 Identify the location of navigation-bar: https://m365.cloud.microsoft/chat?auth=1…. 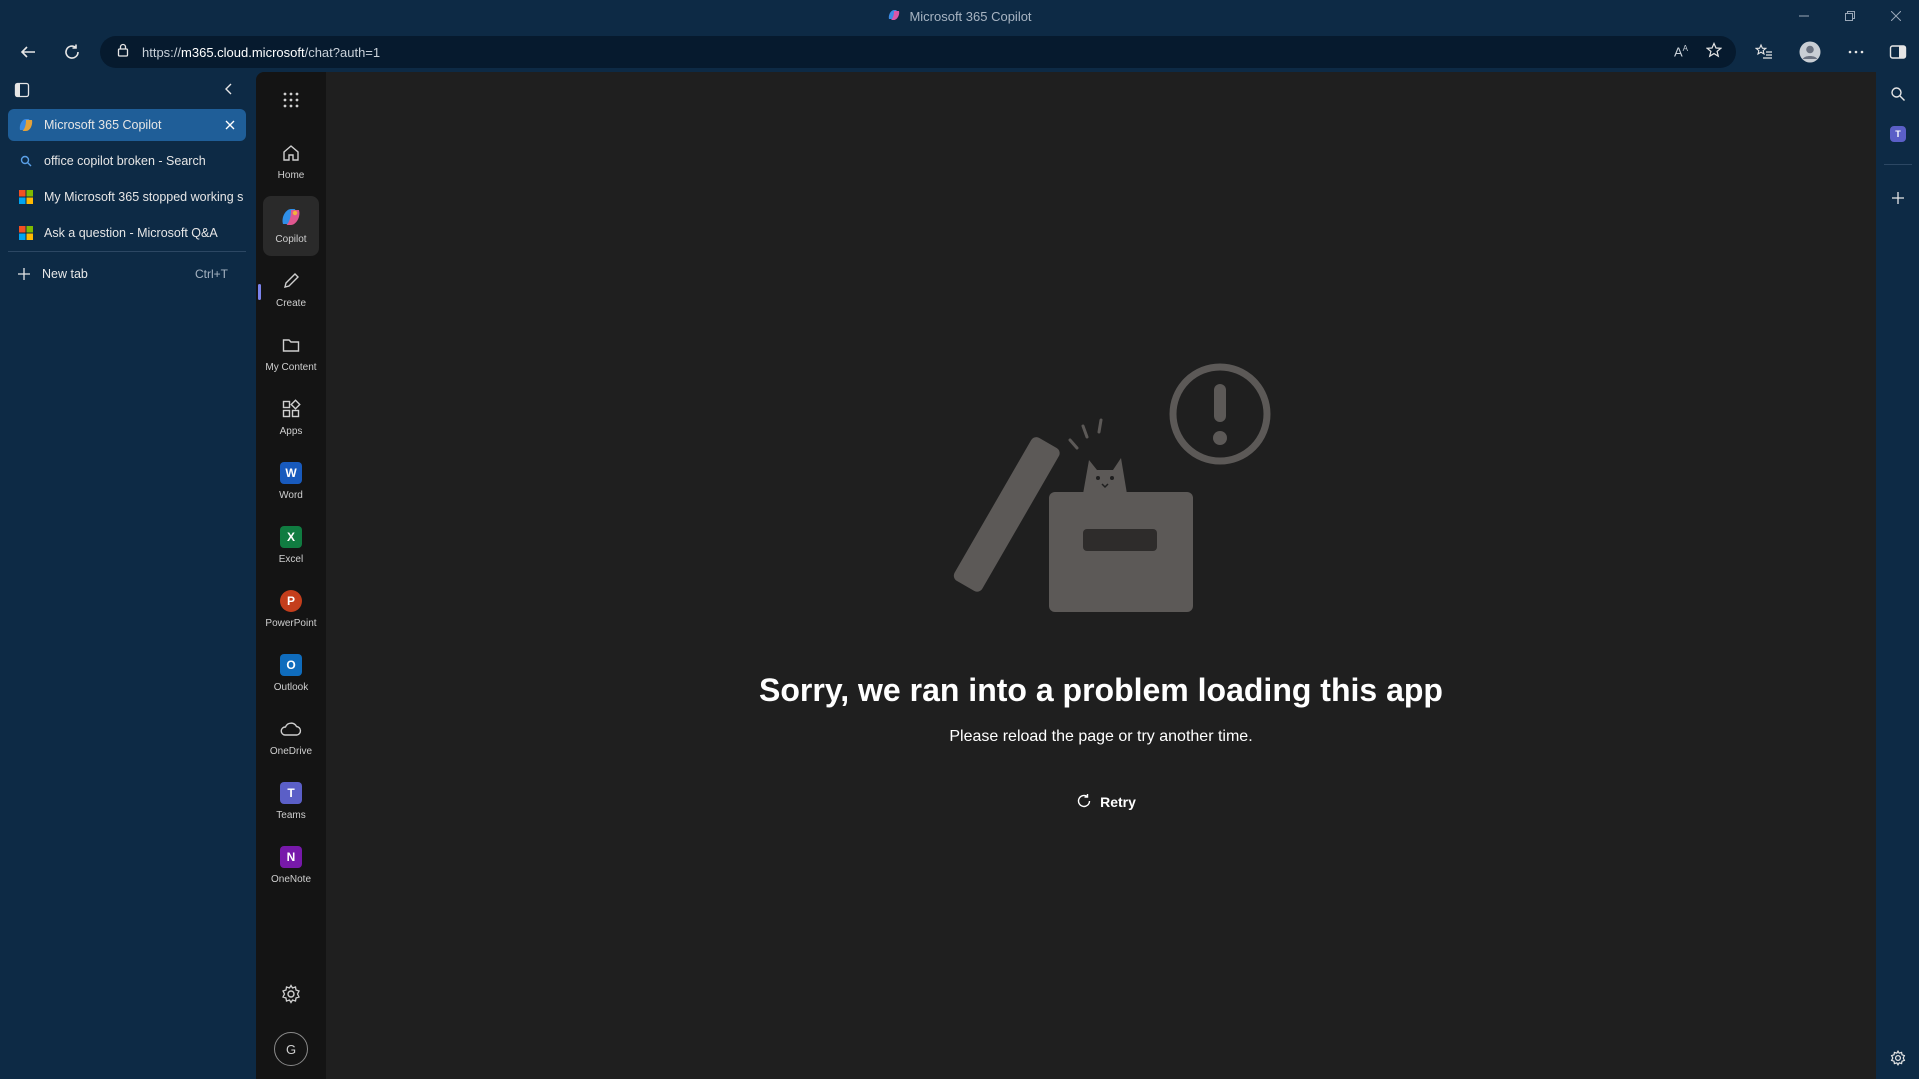
(959, 52).